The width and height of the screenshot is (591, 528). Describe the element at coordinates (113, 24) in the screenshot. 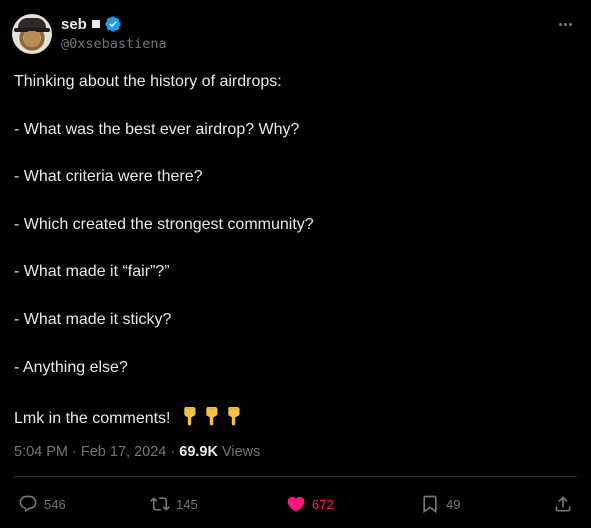

I see `verified-badge-icon` at that location.